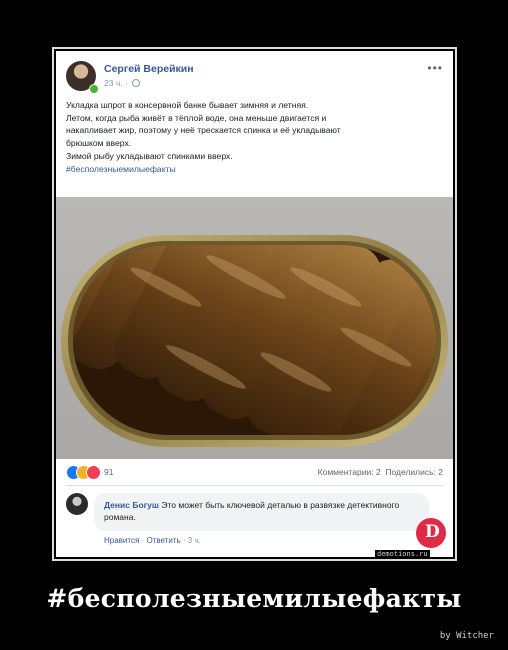  I want to click on post-text-line: брюшком вверх., so click(99, 143).